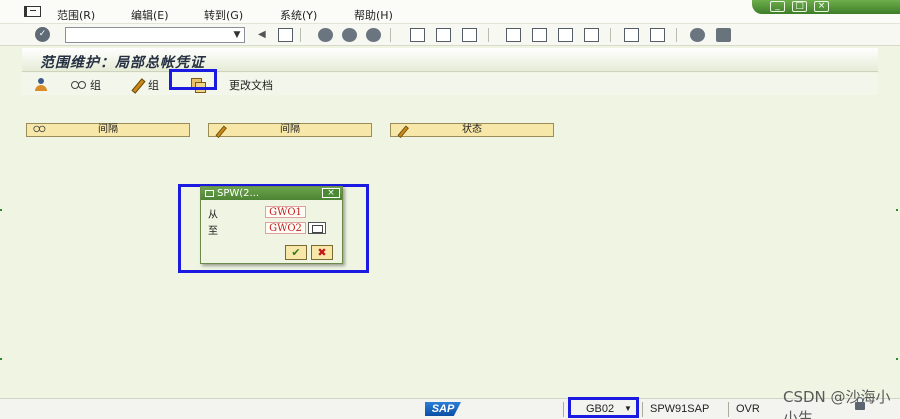 The width and height of the screenshot is (900, 419). What do you see at coordinates (32, 11) in the screenshot?
I see `window-menu-icon` at bounding box center [32, 11].